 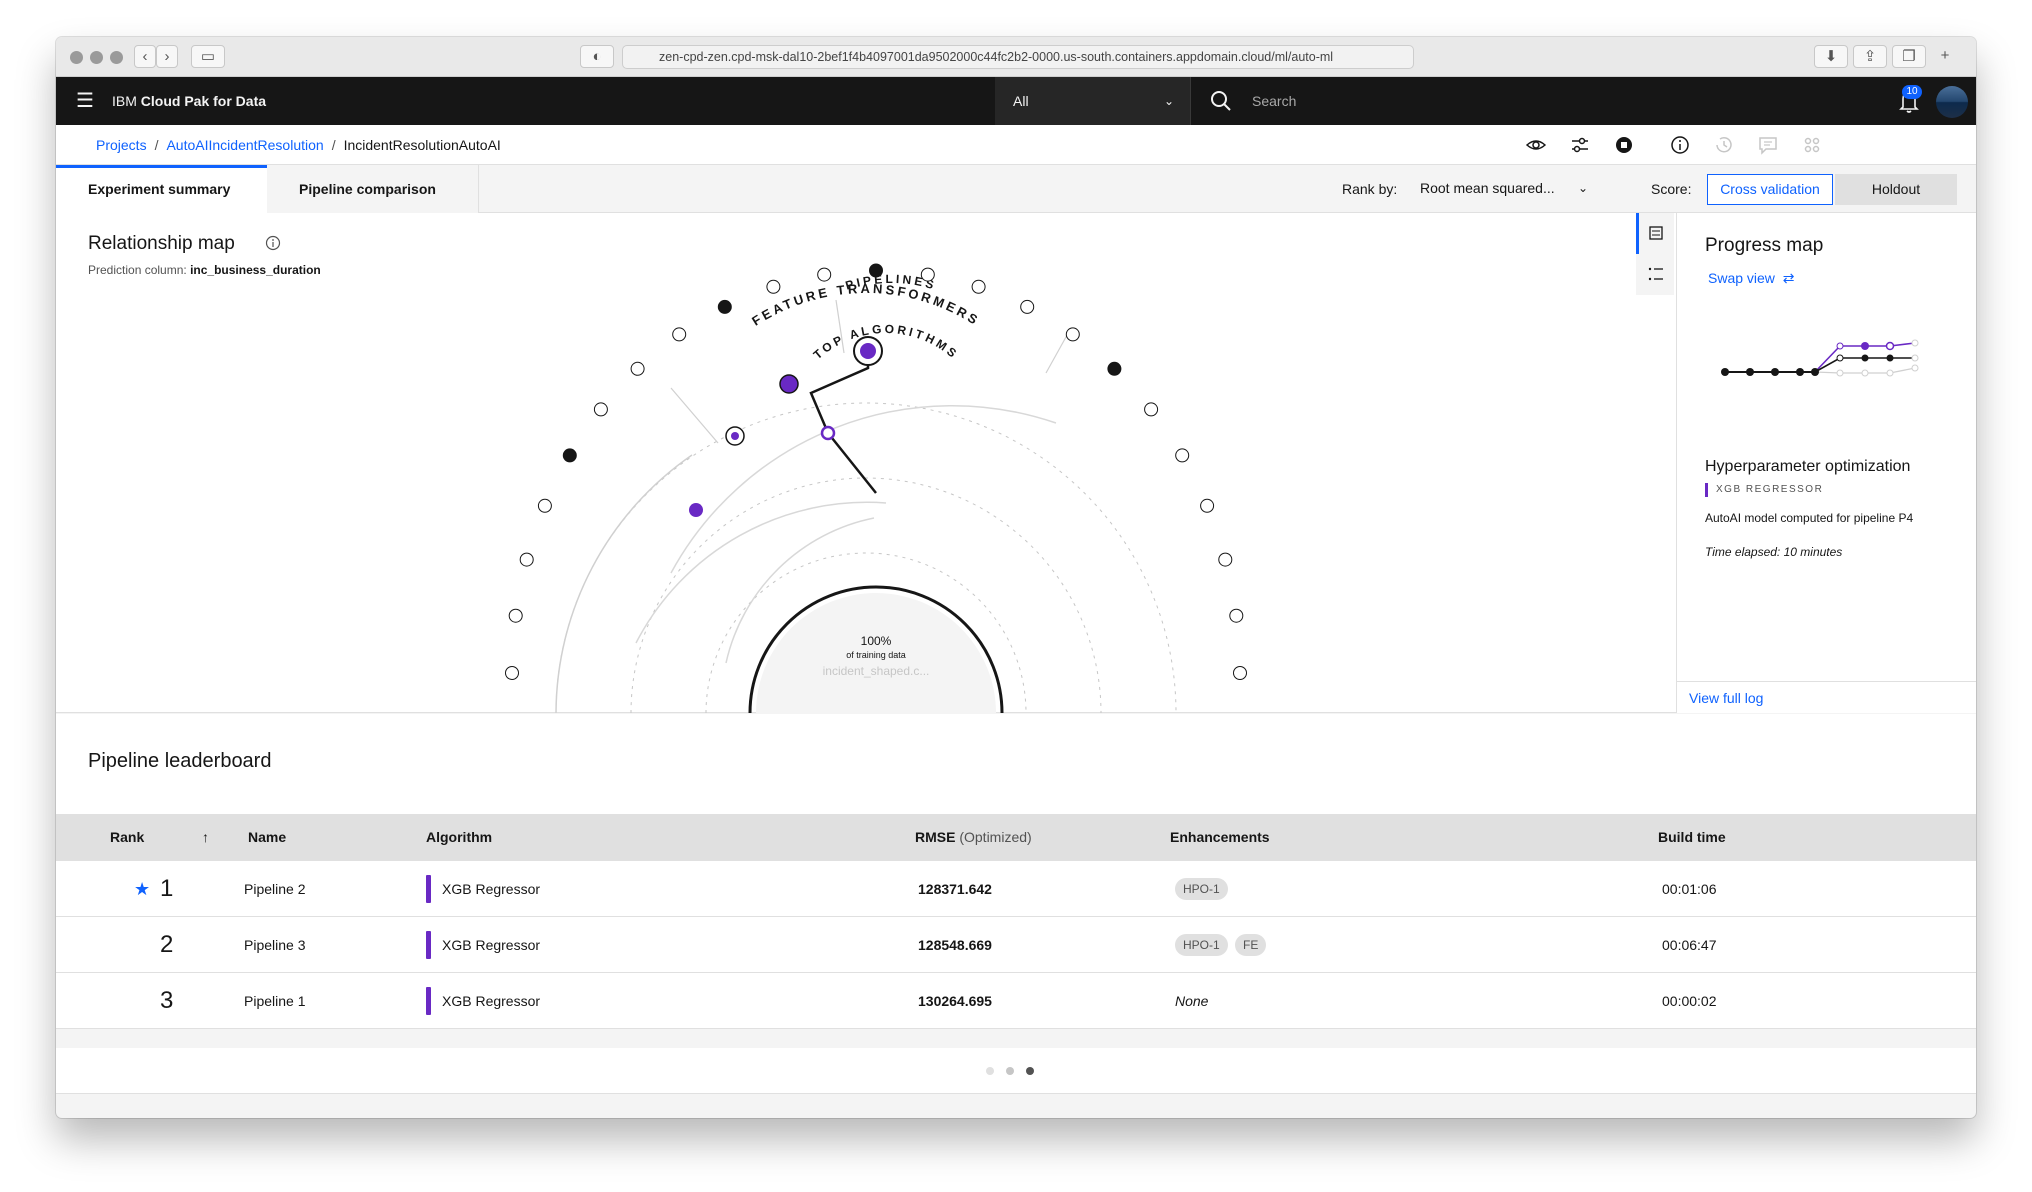 What do you see at coordinates (1030, 1071) in the screenshot?
I see `page-dot-current` at bounding box center [1030, 1071].